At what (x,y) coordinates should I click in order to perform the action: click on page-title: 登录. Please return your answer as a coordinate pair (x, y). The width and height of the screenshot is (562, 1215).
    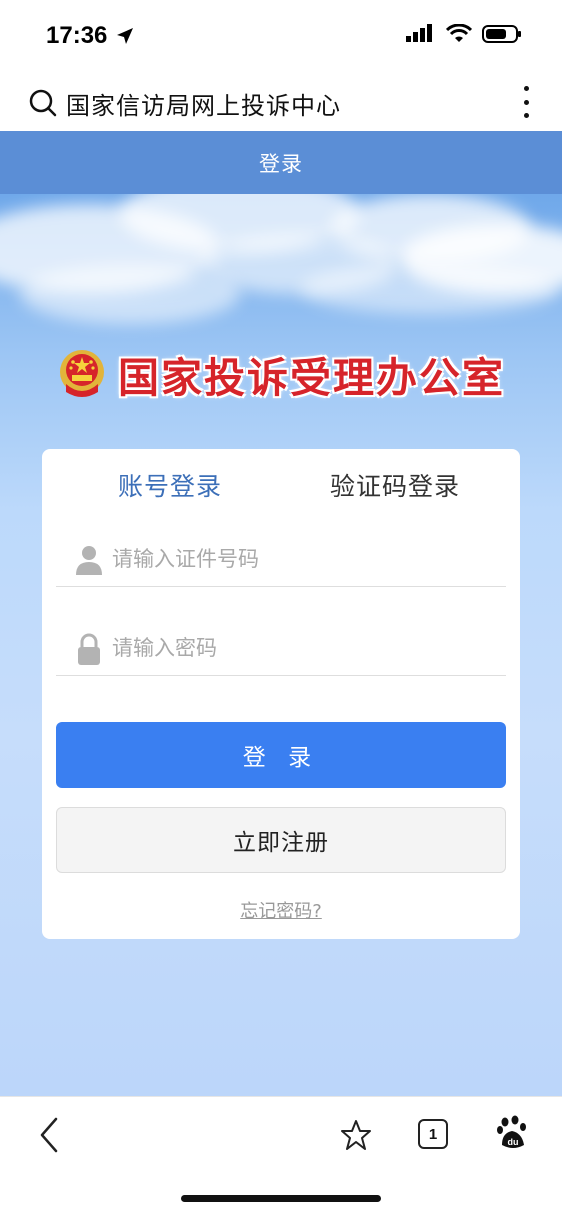
    Looking at the image, I should click on (281, 163).